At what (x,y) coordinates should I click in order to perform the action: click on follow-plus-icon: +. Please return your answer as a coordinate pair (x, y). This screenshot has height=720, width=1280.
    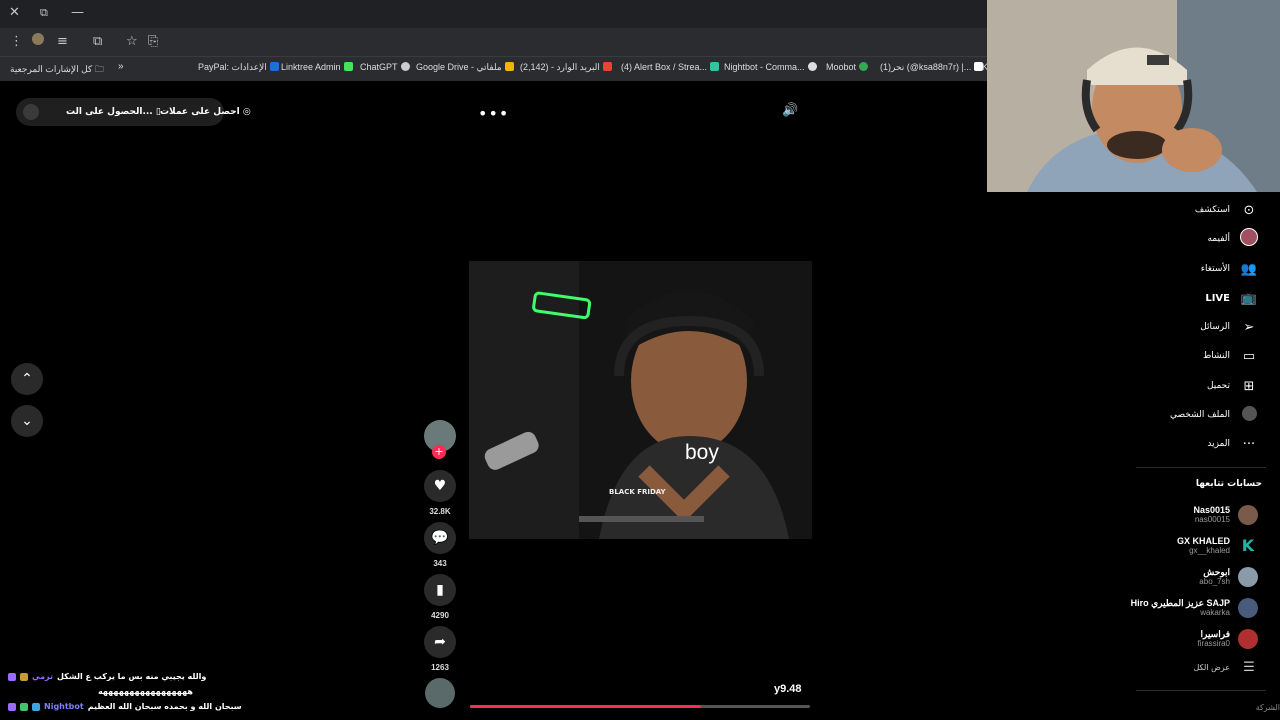
    Looking at the image, I should click on (439, 452).